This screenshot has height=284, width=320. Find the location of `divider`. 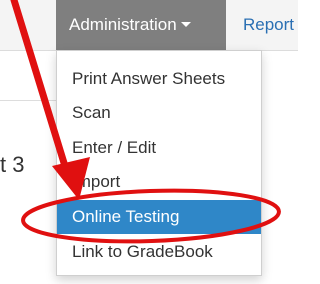

divider is located at coordinates (30, 100).